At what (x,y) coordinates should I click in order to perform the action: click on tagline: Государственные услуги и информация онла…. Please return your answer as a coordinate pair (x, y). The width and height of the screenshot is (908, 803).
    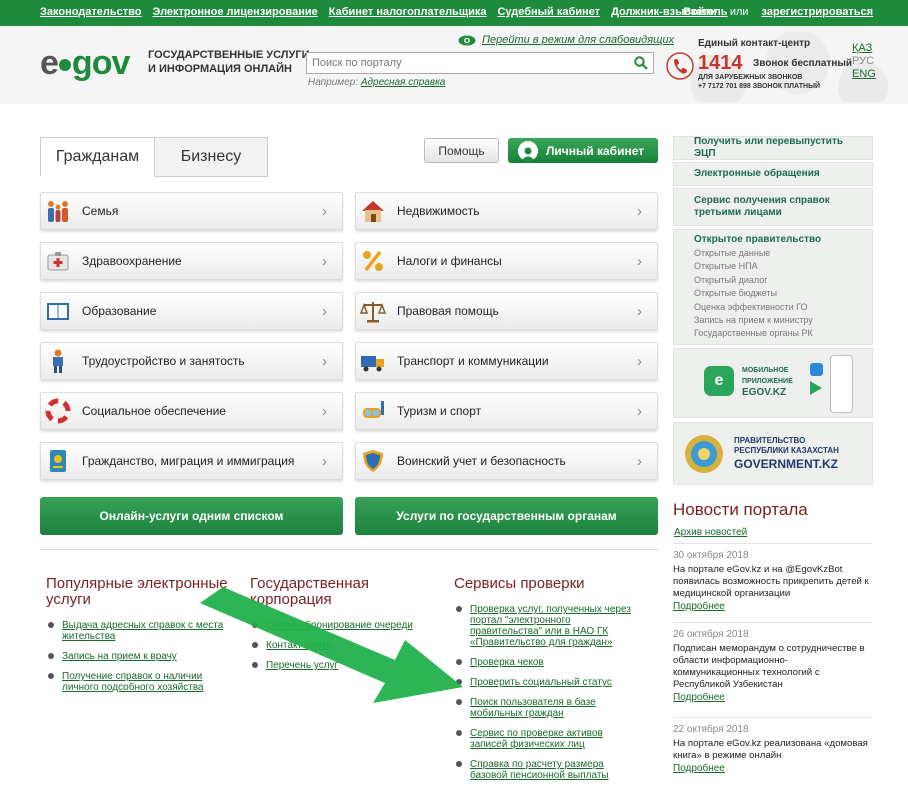
    Looking at the image, I should click on (229, 62).